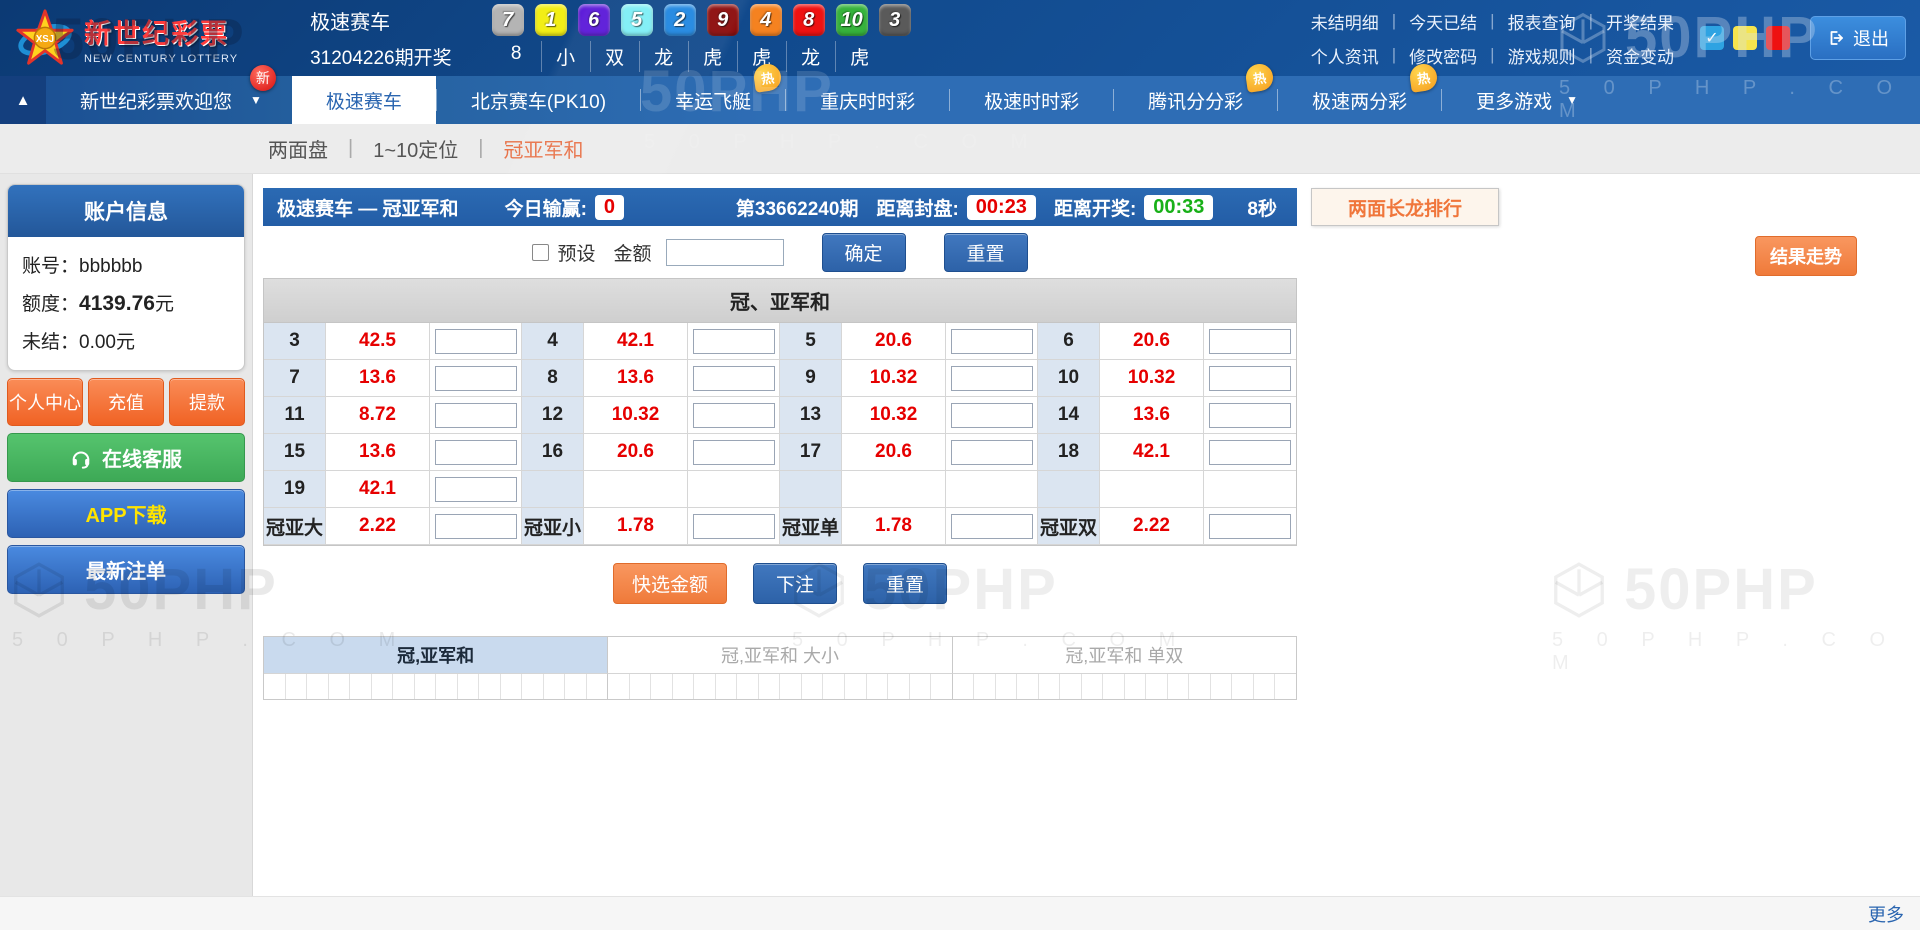  I want to click on bet-option-odds: 20.6, so click(894, 341).